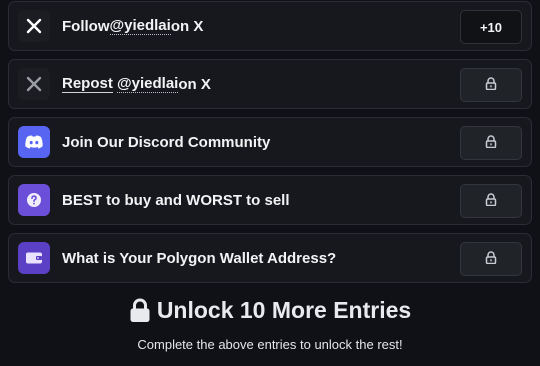 The height and width of the screenshot is (366, 540). Describe the element at coordinates (87, 84) in the screenshot. I see `repost-prefix: Repost` at that location.